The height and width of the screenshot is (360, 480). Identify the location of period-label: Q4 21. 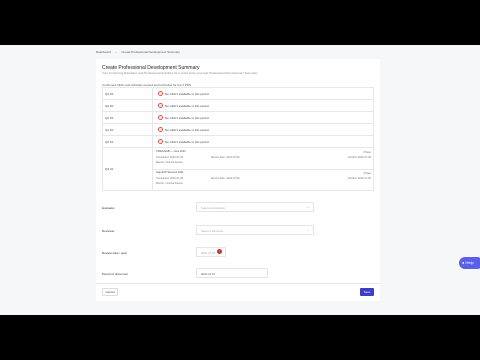
(128, 141).